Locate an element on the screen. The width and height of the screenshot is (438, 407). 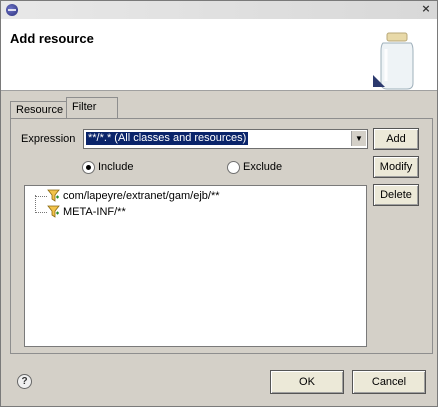
chevron-down-icon: ▼ is located at coordinates (358, 138).